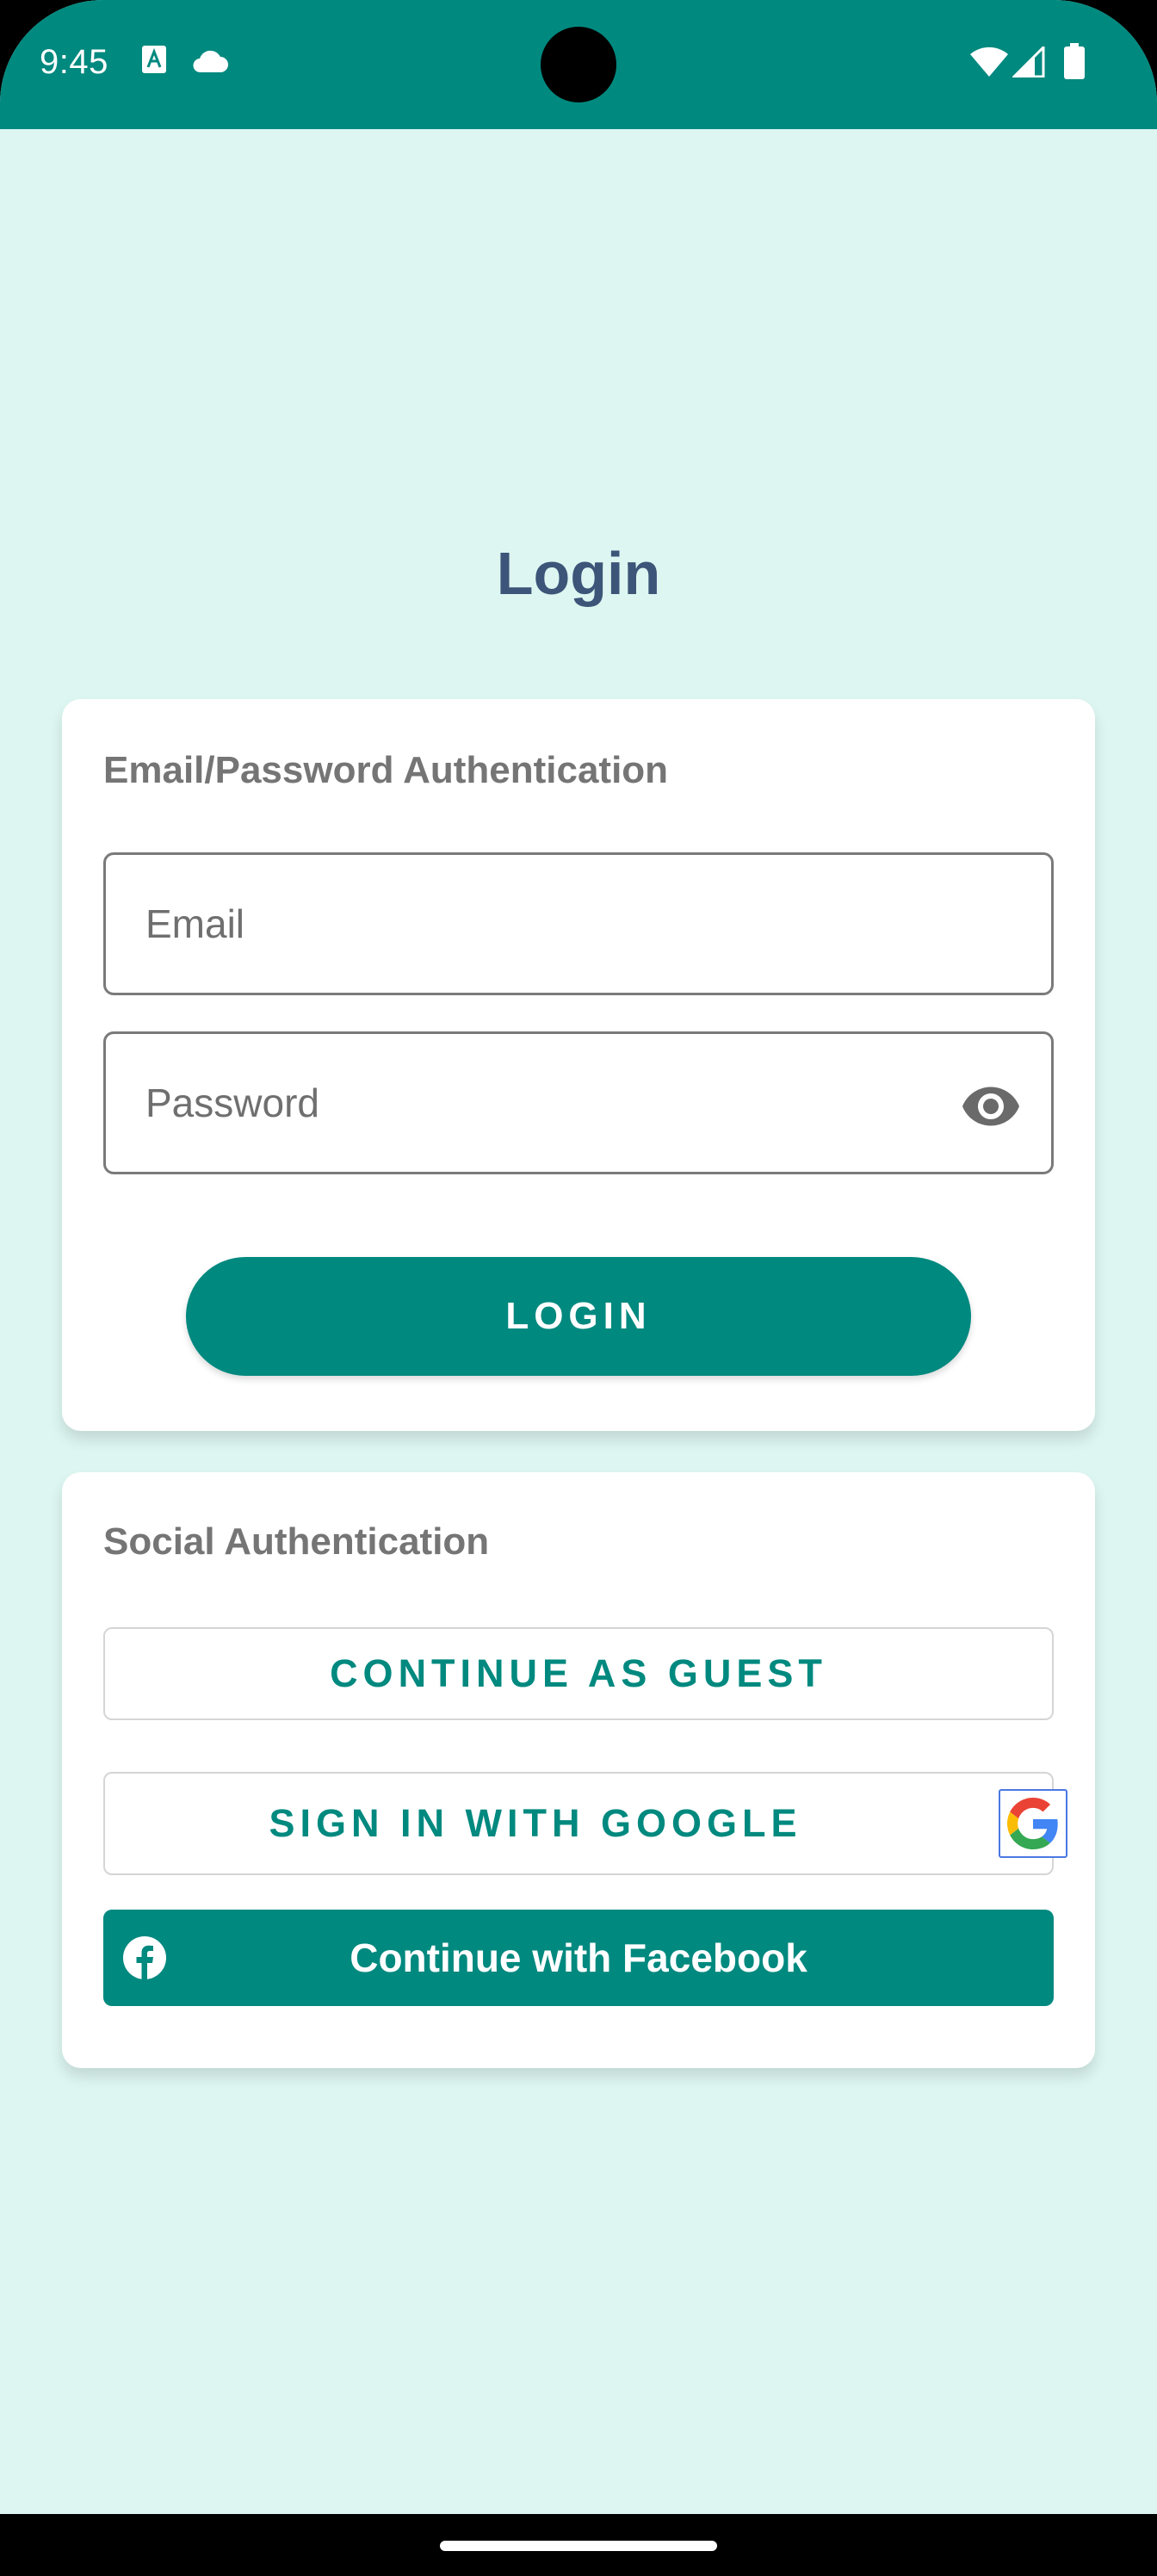  I want to click on password-field, so click(579, 1103).